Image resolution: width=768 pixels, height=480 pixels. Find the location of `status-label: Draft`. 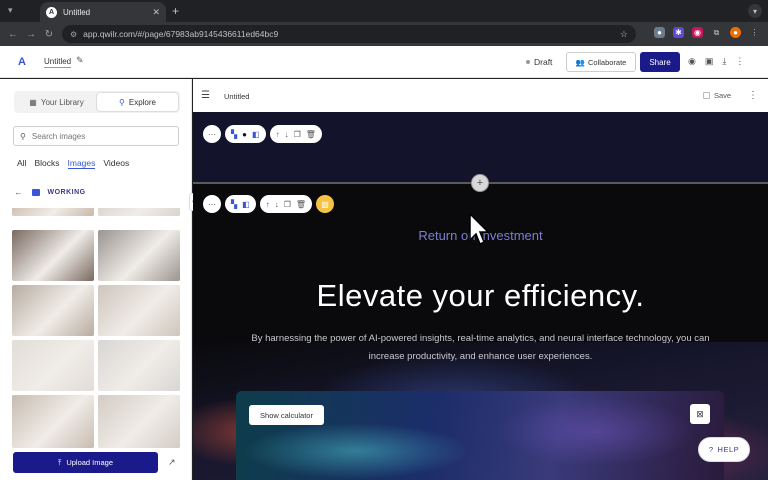

status-label: Draft is located at coordinates (543, 62).